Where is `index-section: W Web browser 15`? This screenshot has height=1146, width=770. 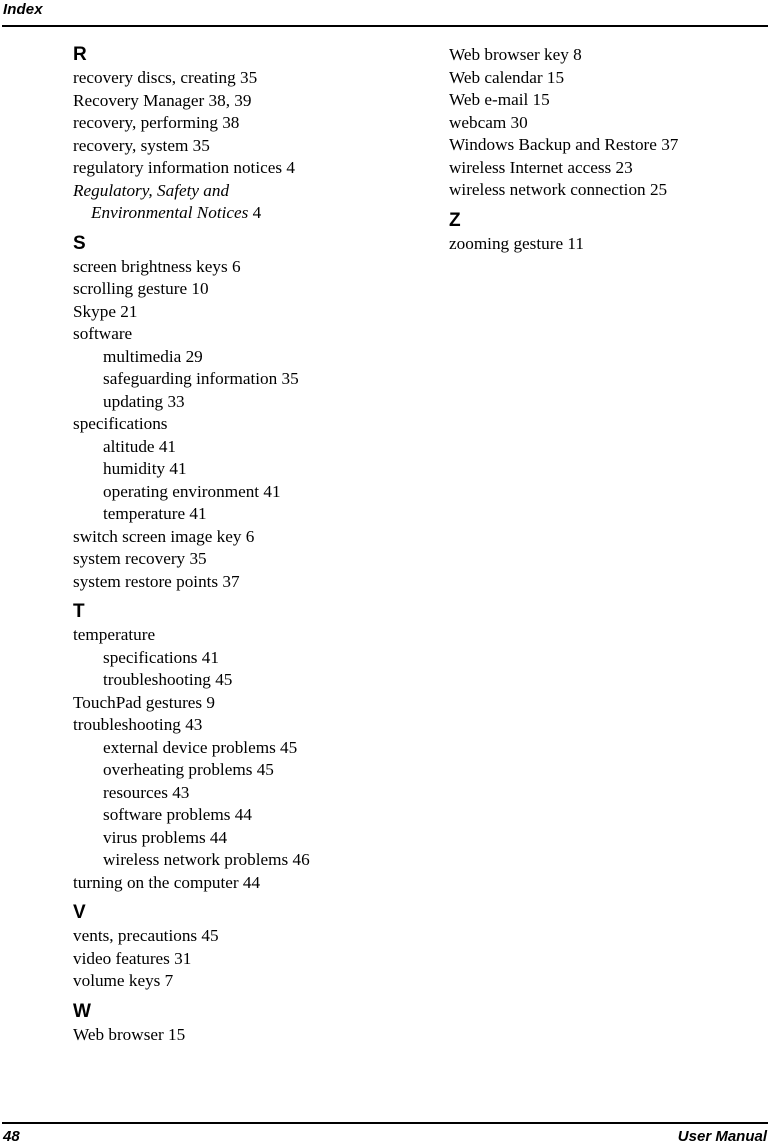 index-section: W Web browser 15 is located at coordinates (233, 1024).